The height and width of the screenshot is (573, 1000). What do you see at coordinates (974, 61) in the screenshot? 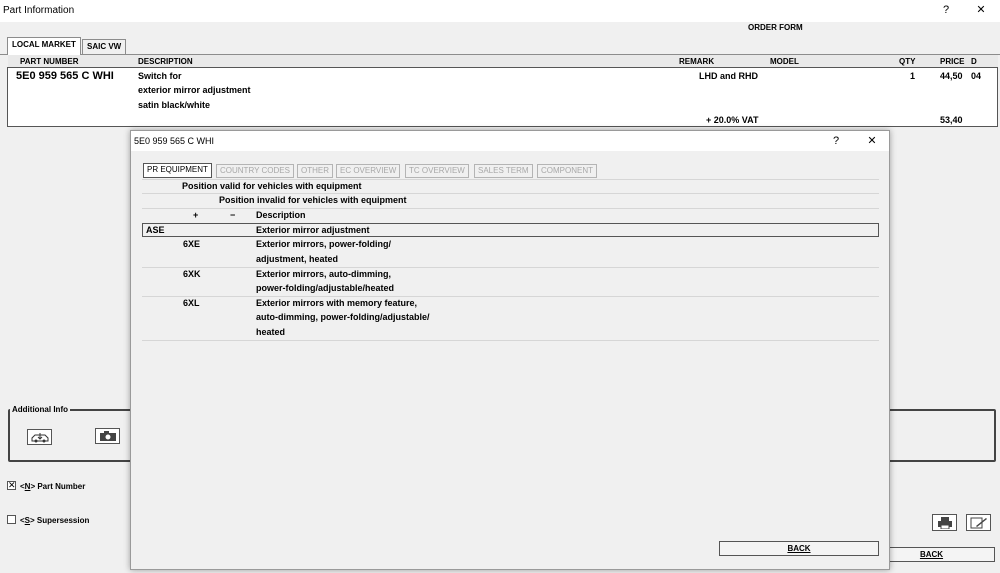
I see `header-d: D` at bounding box center [974, 61].